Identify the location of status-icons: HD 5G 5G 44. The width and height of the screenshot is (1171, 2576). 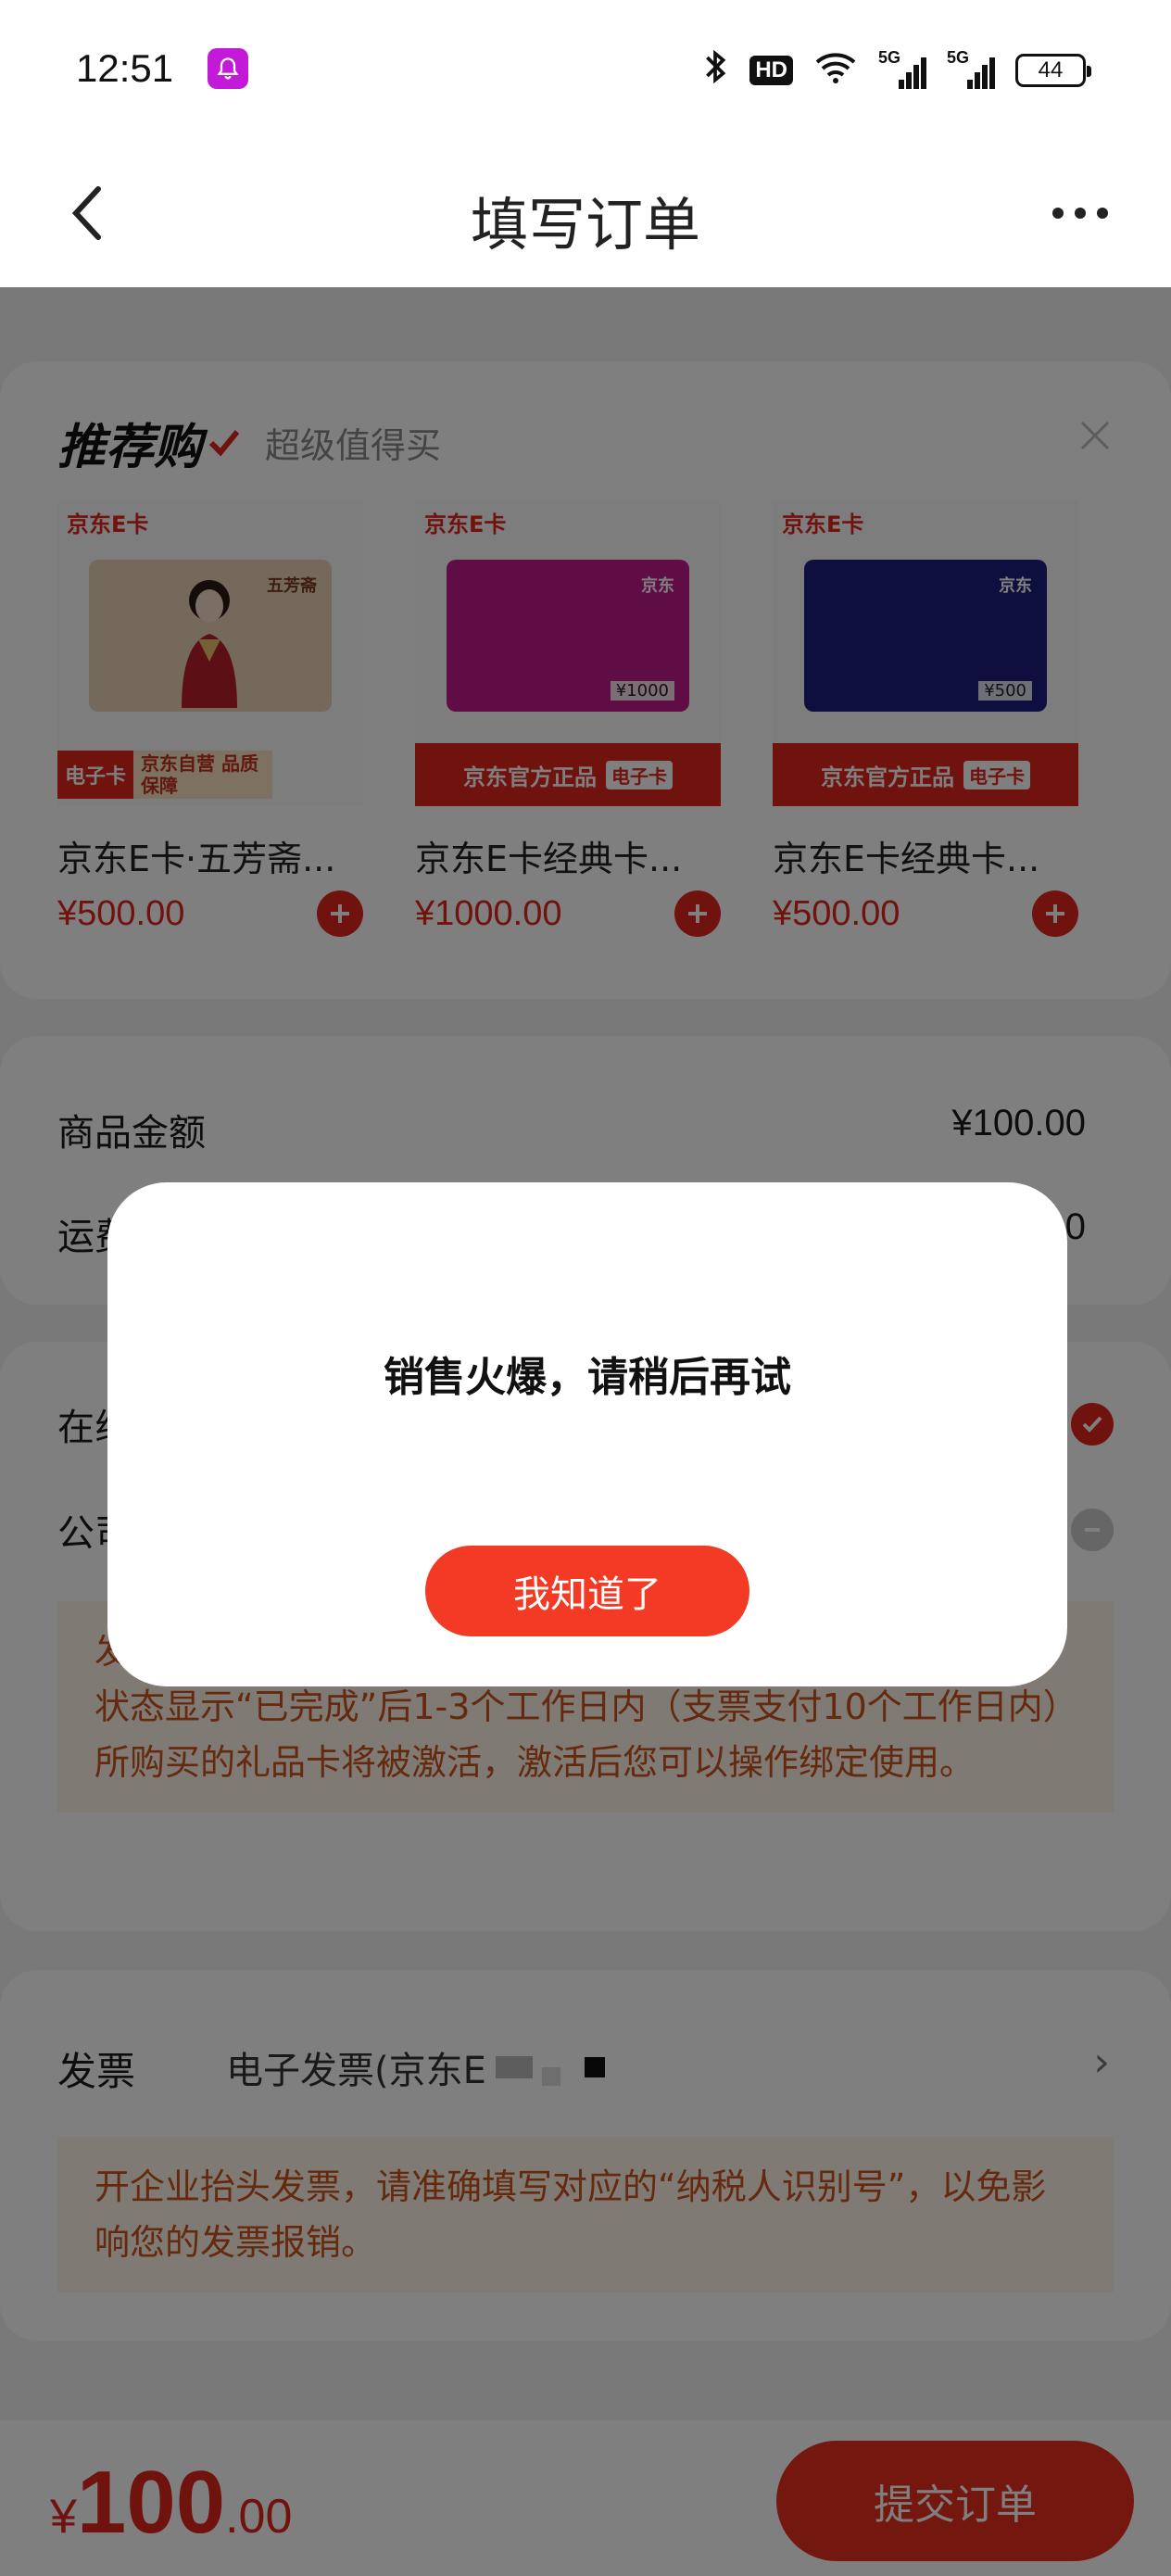
(896, 70).